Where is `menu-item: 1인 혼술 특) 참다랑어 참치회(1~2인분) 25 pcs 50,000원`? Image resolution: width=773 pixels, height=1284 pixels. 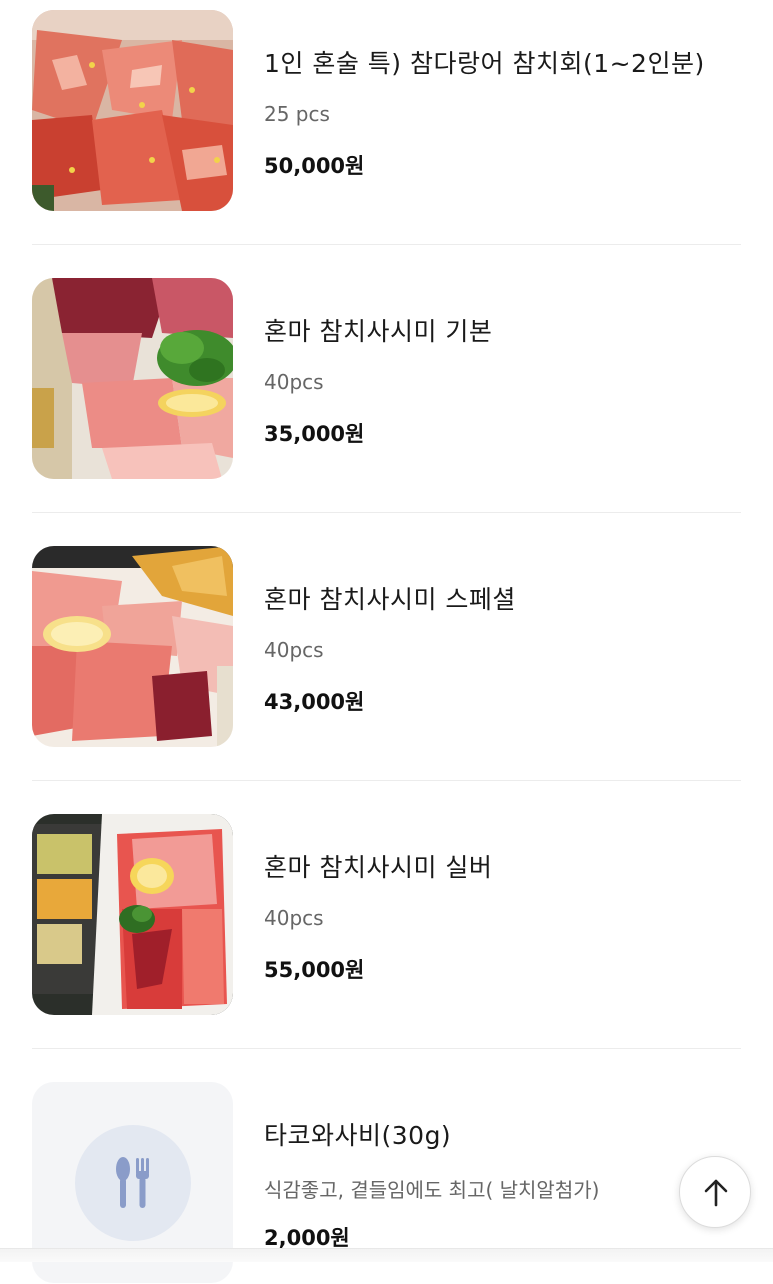
menu-item: 1인 혼술 특) 참다랑어 참치회(1~2인분) 25 pcs 50,000원 is located at coordinates (386, 111).